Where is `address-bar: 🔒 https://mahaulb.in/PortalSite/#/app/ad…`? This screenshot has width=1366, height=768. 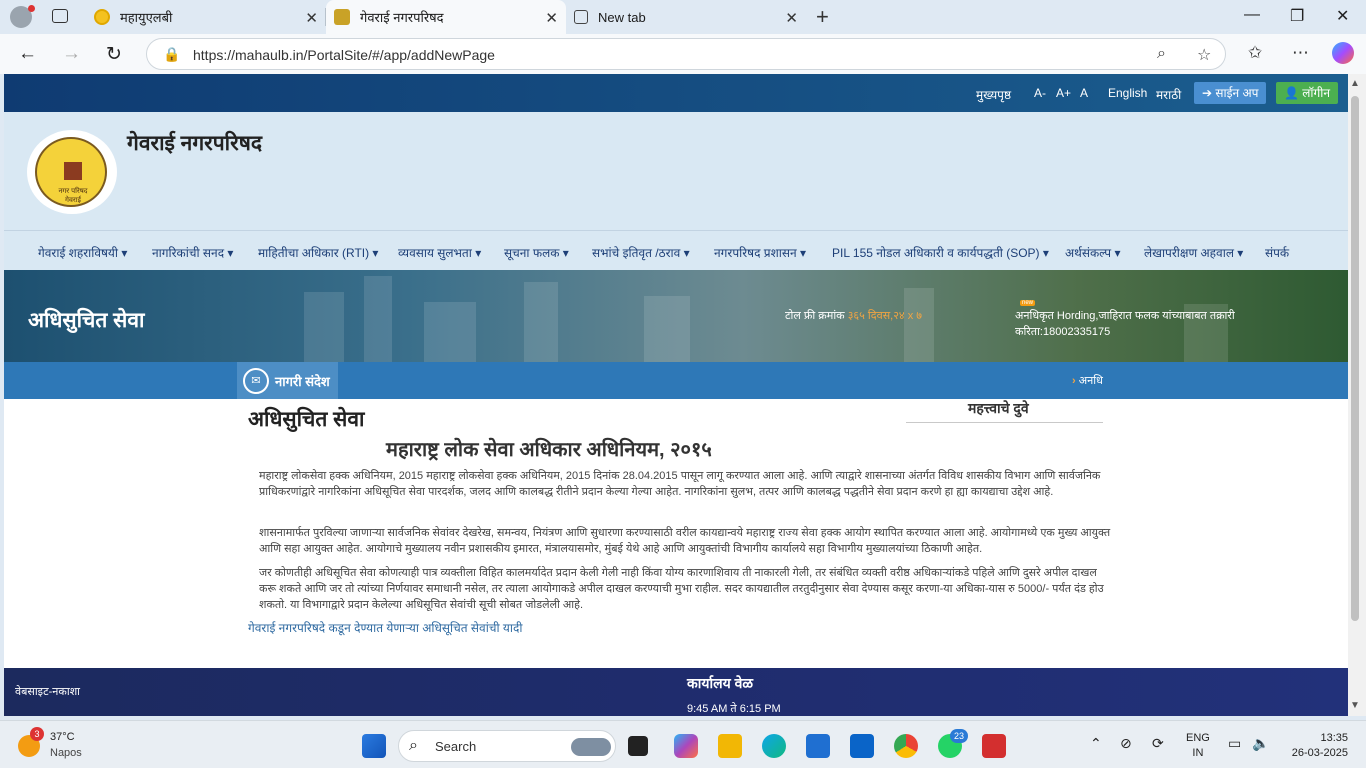 address-bar: 🔒 https://mahaulb.in/PortalSite/#/app/ad… is located at coordinates (686, 54).